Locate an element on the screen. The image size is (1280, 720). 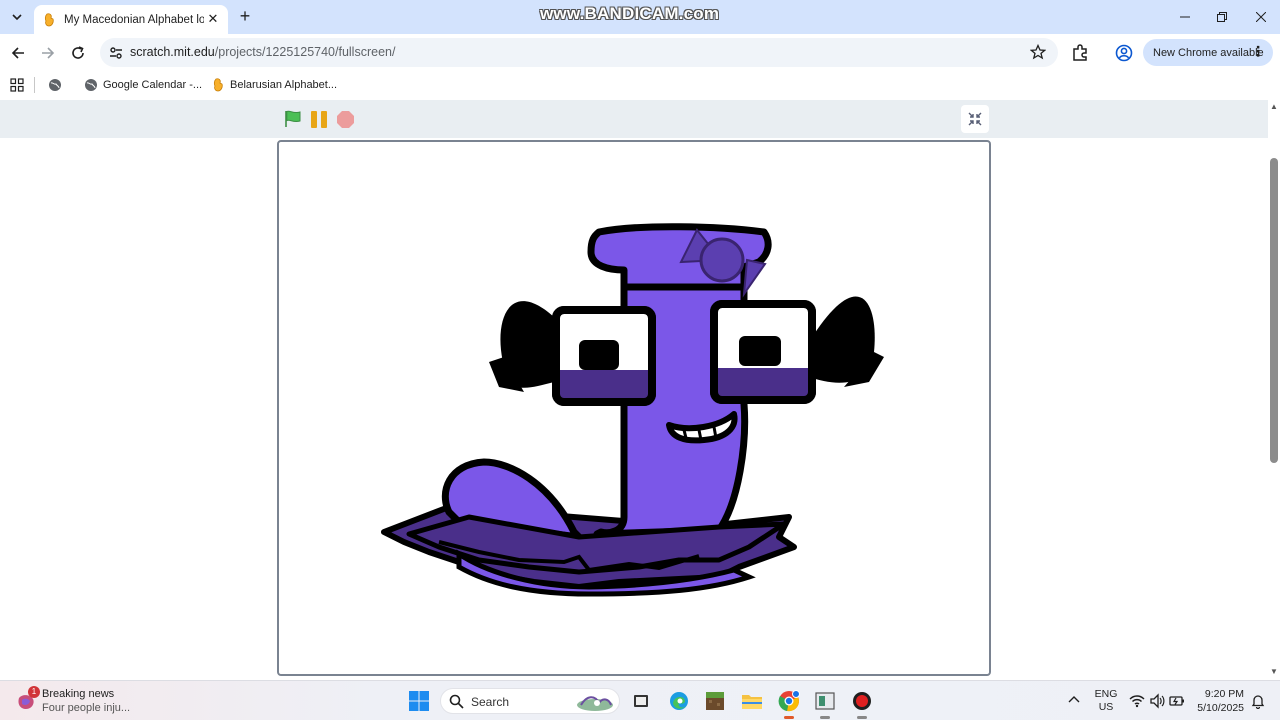
taskbar-chrome is located at coordinates (789, 704).